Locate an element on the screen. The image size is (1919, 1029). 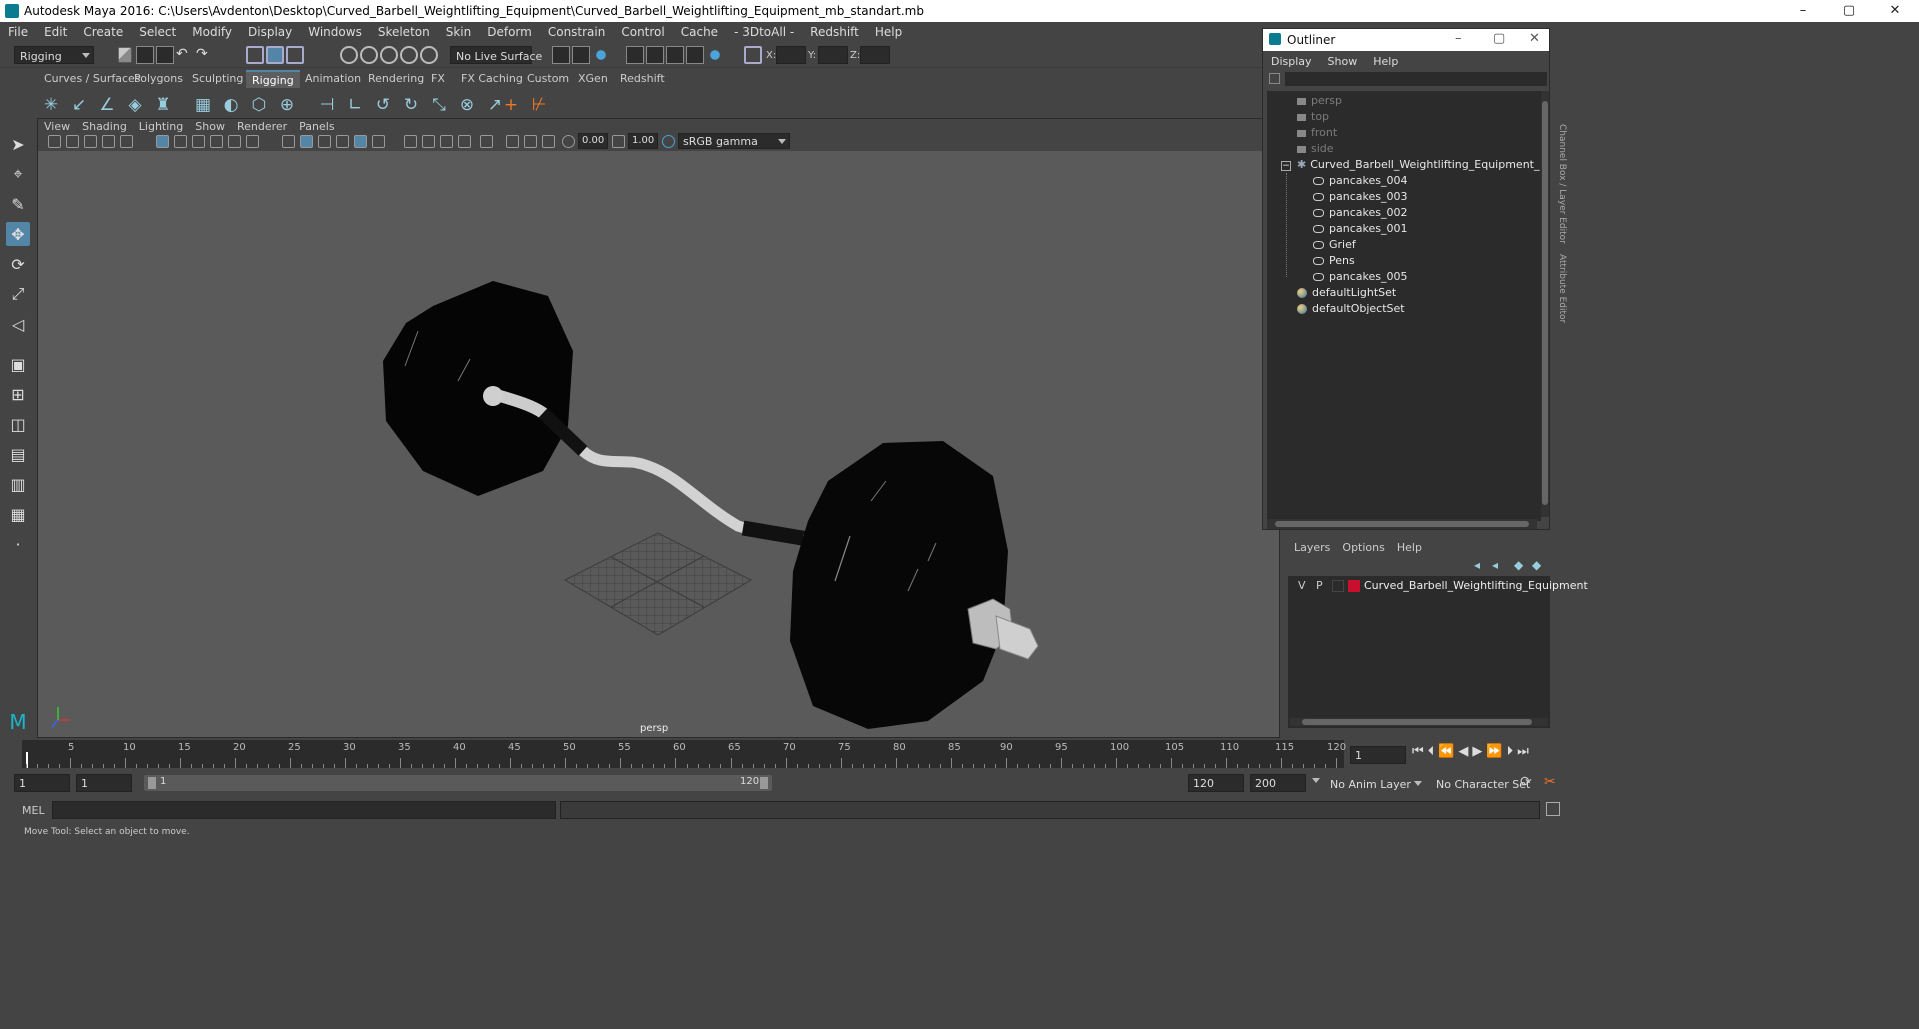
xray-joints-icon is located at coordinates (530, 141).